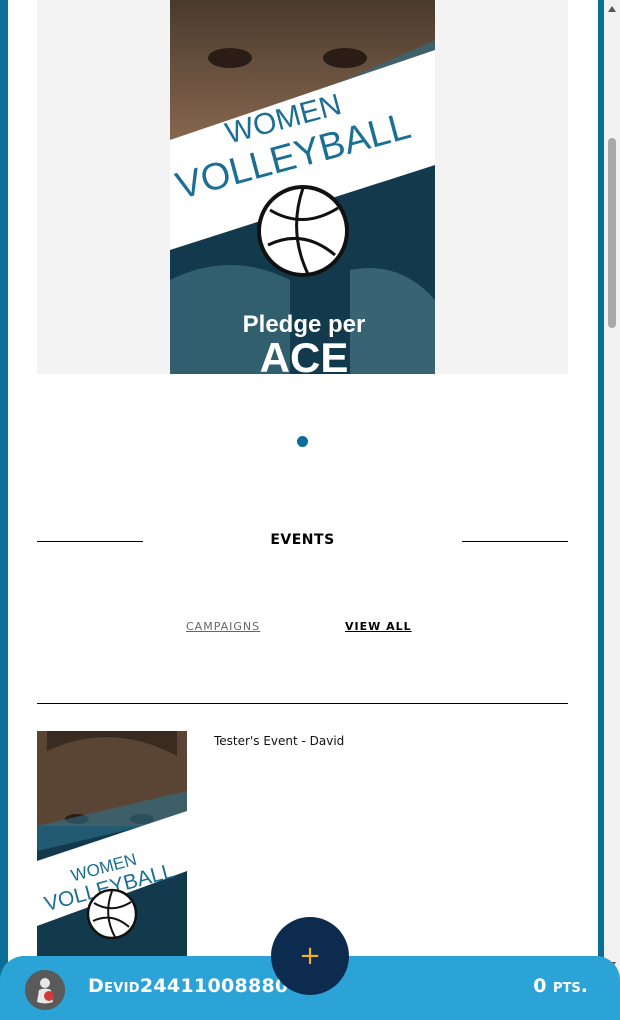 The height and width of the screenshot is (1020, 620). What do you see at coordinates (302, 540) in the screenshot?
I see `section-title: EVENTS` at bounding box center [302, 540].